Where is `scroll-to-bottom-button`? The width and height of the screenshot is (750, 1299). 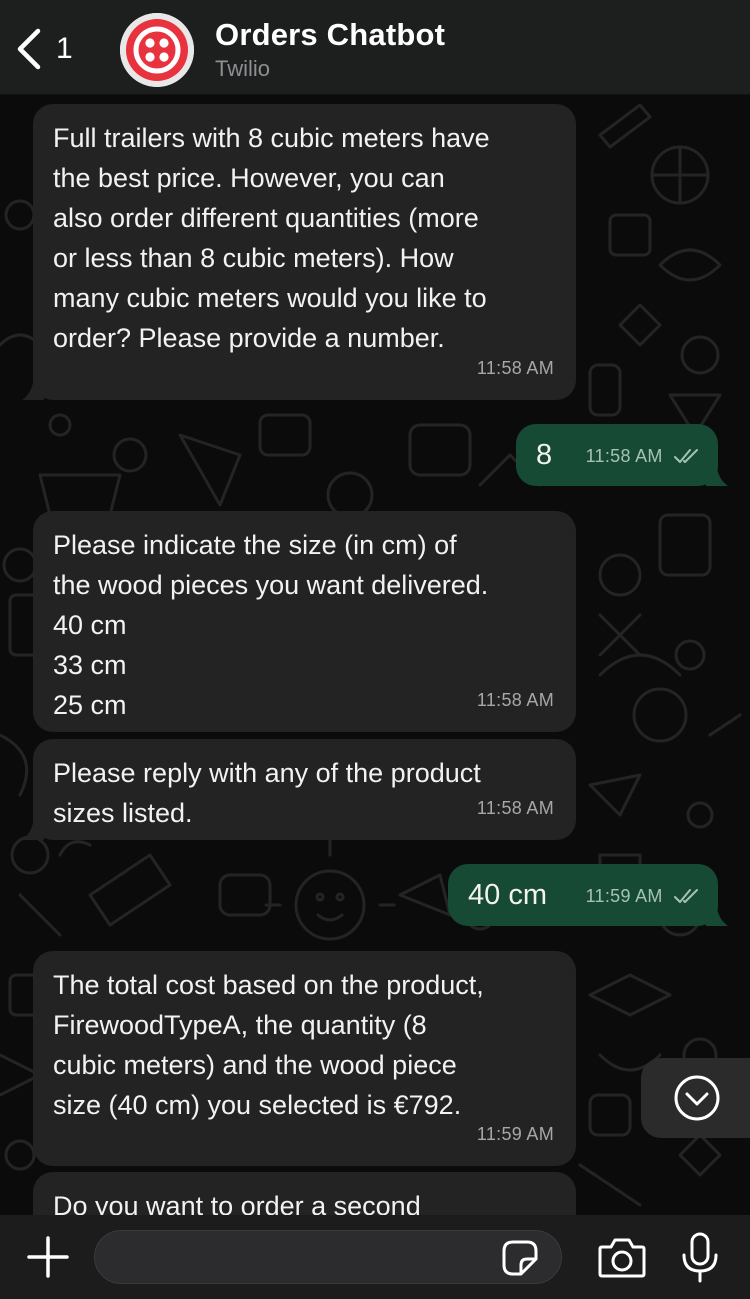
scroll-to-bottom-button is located at coordinates (695, 1098).